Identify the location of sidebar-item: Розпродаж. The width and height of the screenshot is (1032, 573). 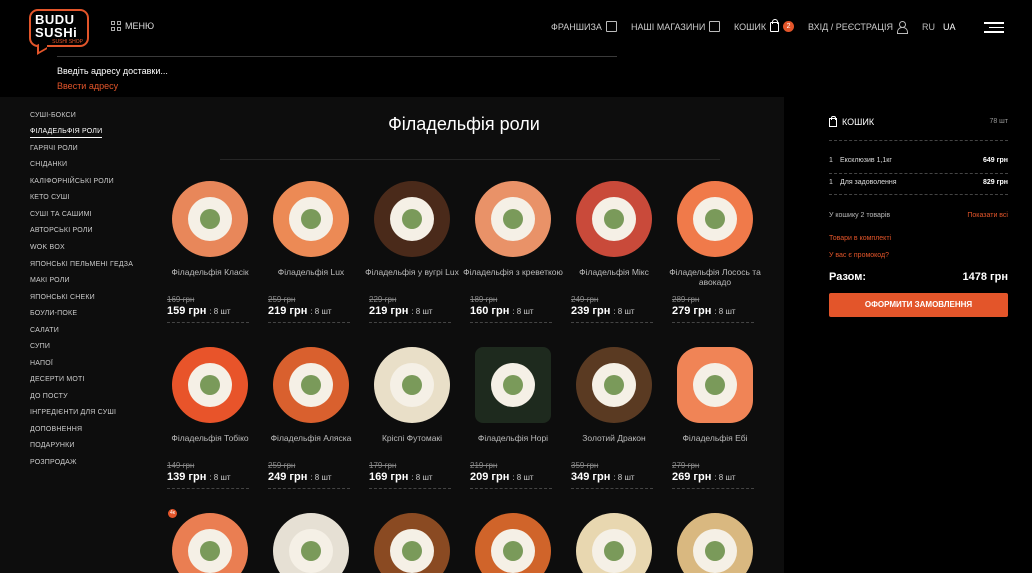
(53, 462).